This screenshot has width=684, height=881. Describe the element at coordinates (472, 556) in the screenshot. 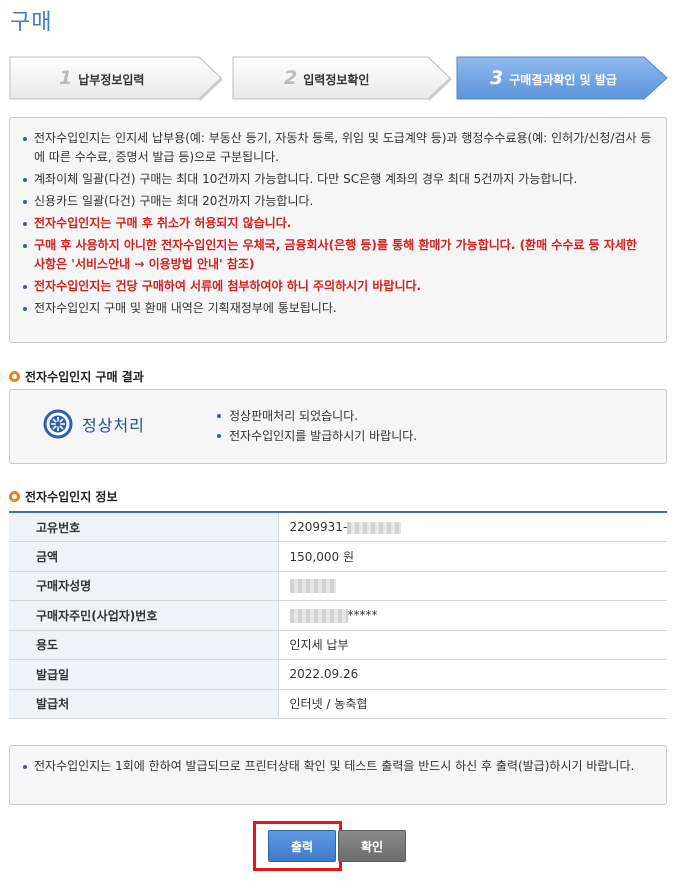

I see `row-value: 150,000 원` at that location.